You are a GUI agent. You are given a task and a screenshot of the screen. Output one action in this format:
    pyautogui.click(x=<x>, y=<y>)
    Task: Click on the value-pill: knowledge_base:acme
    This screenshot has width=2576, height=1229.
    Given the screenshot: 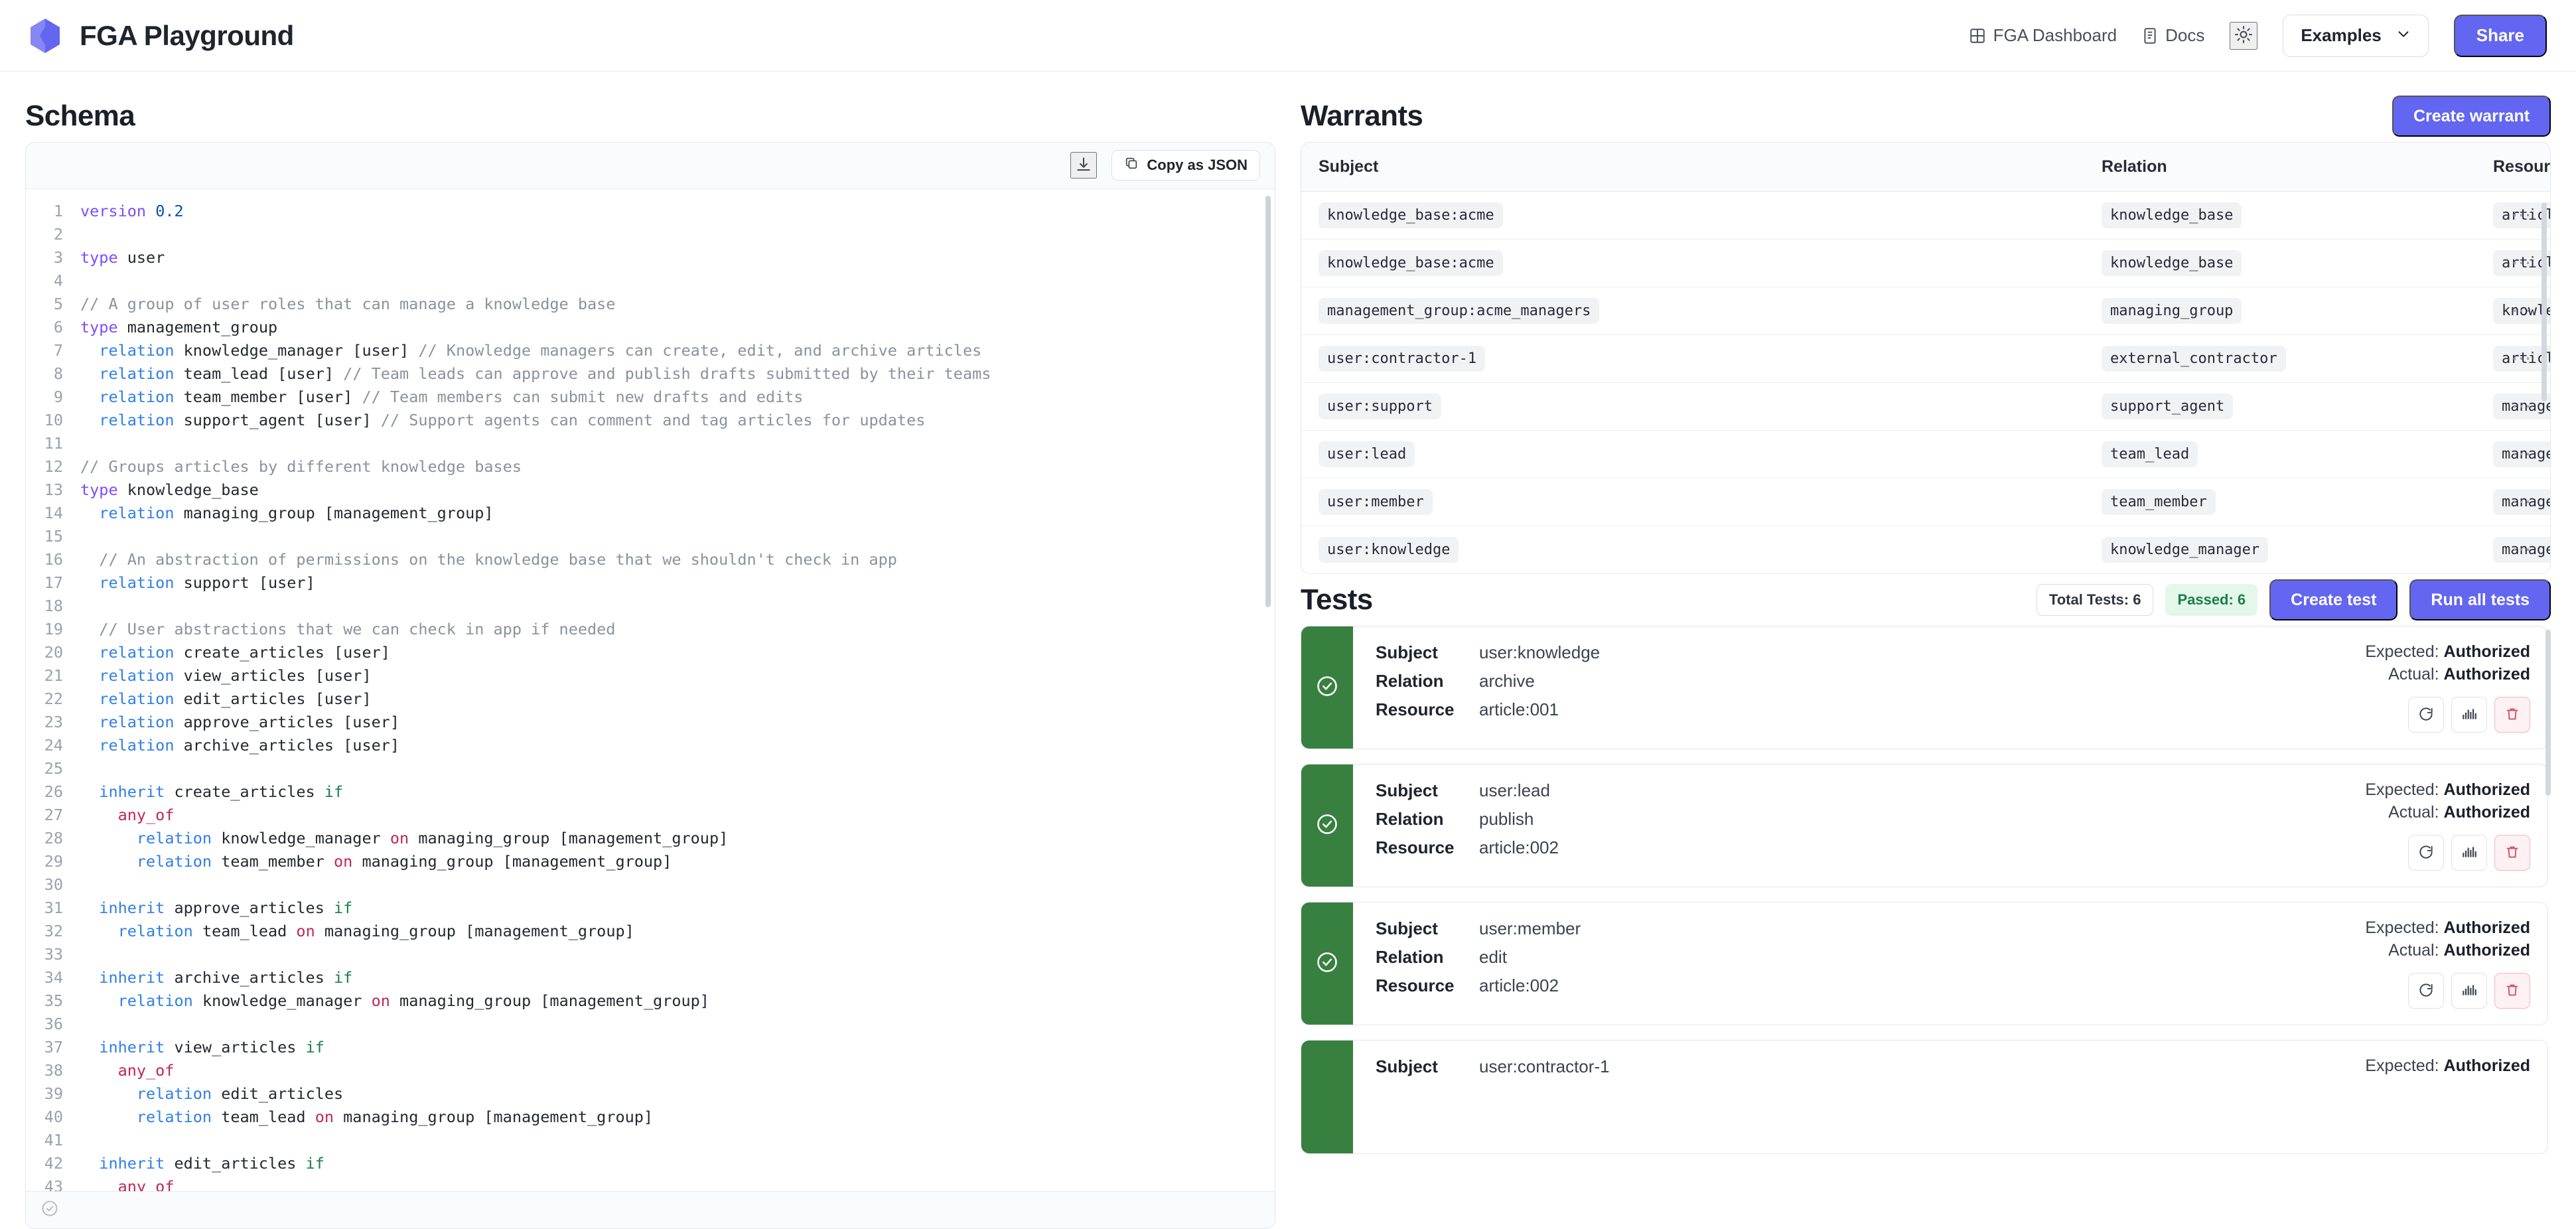 What is the action you would take?
    pyautogui.click(x=1411, y=263)
    